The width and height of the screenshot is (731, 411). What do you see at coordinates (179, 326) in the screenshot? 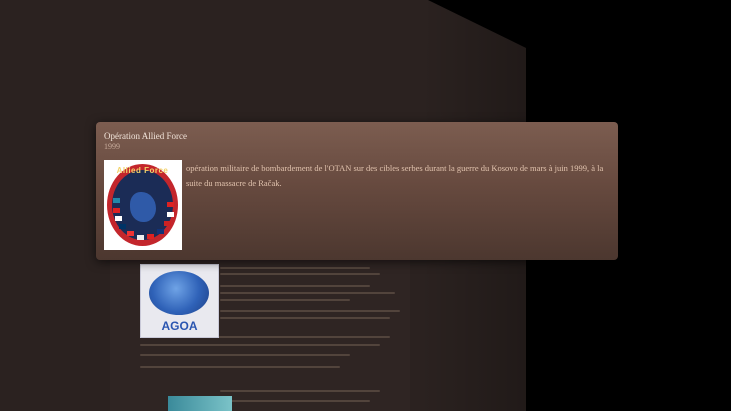
I see `agoa-logo-text: AGOA` at bounding box center [179, 326].